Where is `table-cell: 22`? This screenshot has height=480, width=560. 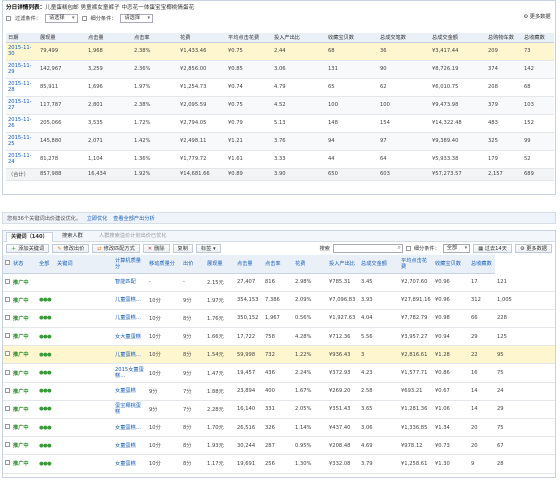 table-cell: 22 is located at coordinates (482, 355).